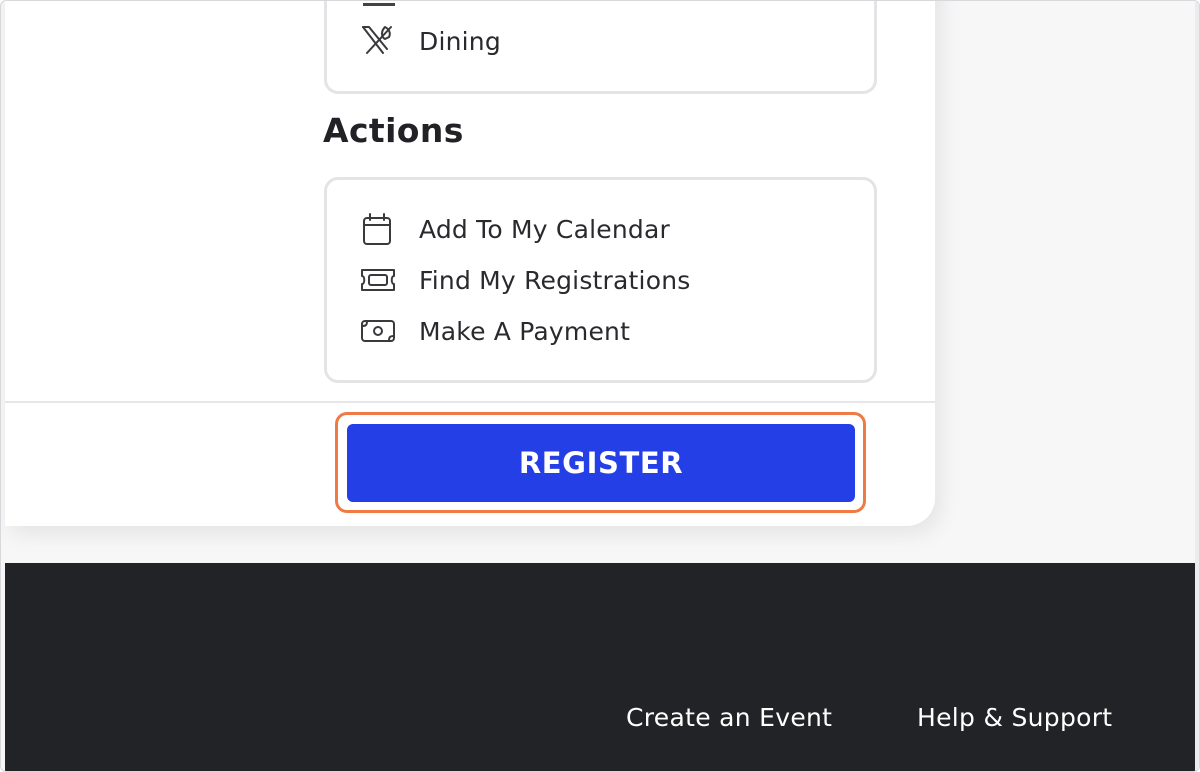  What do you see at coordinates (379, 4) in the screenshot?
I see `partial-icon` at bounding box center [379, 4].